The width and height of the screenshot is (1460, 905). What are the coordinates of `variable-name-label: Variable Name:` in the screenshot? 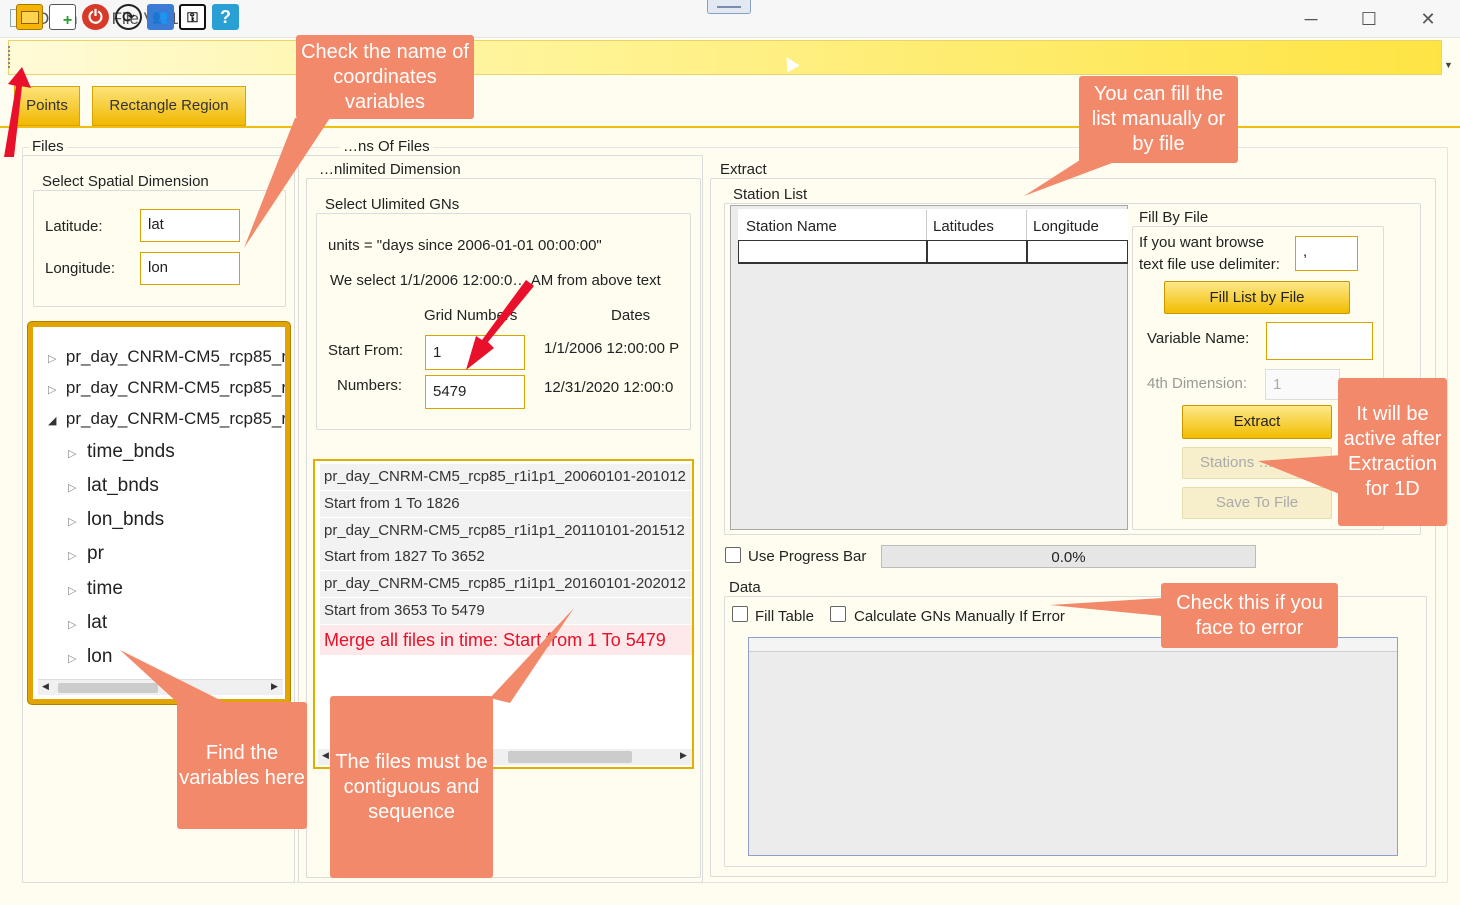 It's located at (1198, 338).